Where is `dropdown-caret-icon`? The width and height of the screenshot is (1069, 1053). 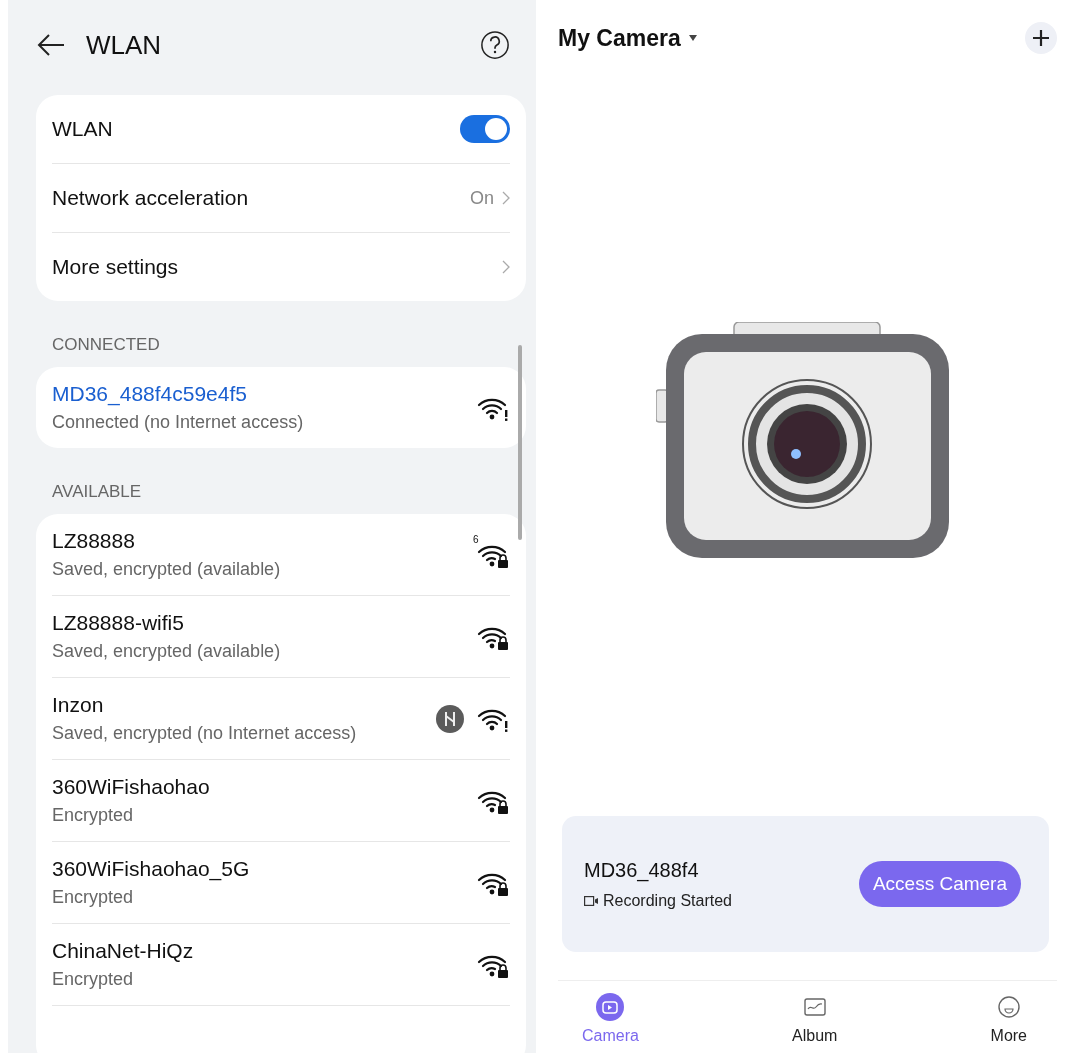 dropdown-caret-icon is located at coordinates (692, 38).